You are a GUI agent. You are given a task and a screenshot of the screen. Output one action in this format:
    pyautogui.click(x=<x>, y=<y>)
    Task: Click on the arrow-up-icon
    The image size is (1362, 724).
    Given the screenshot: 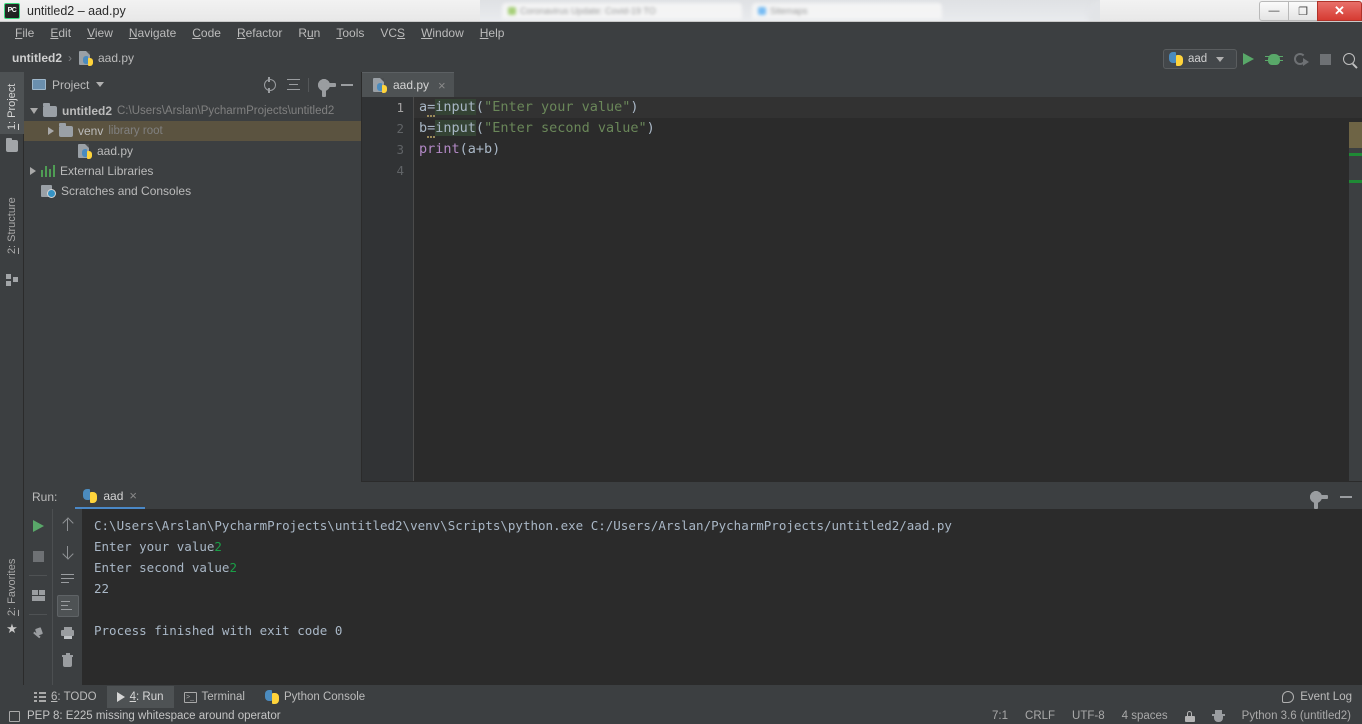 What is the action you would take?
    pyautogui.click(x=68, y=525)
    